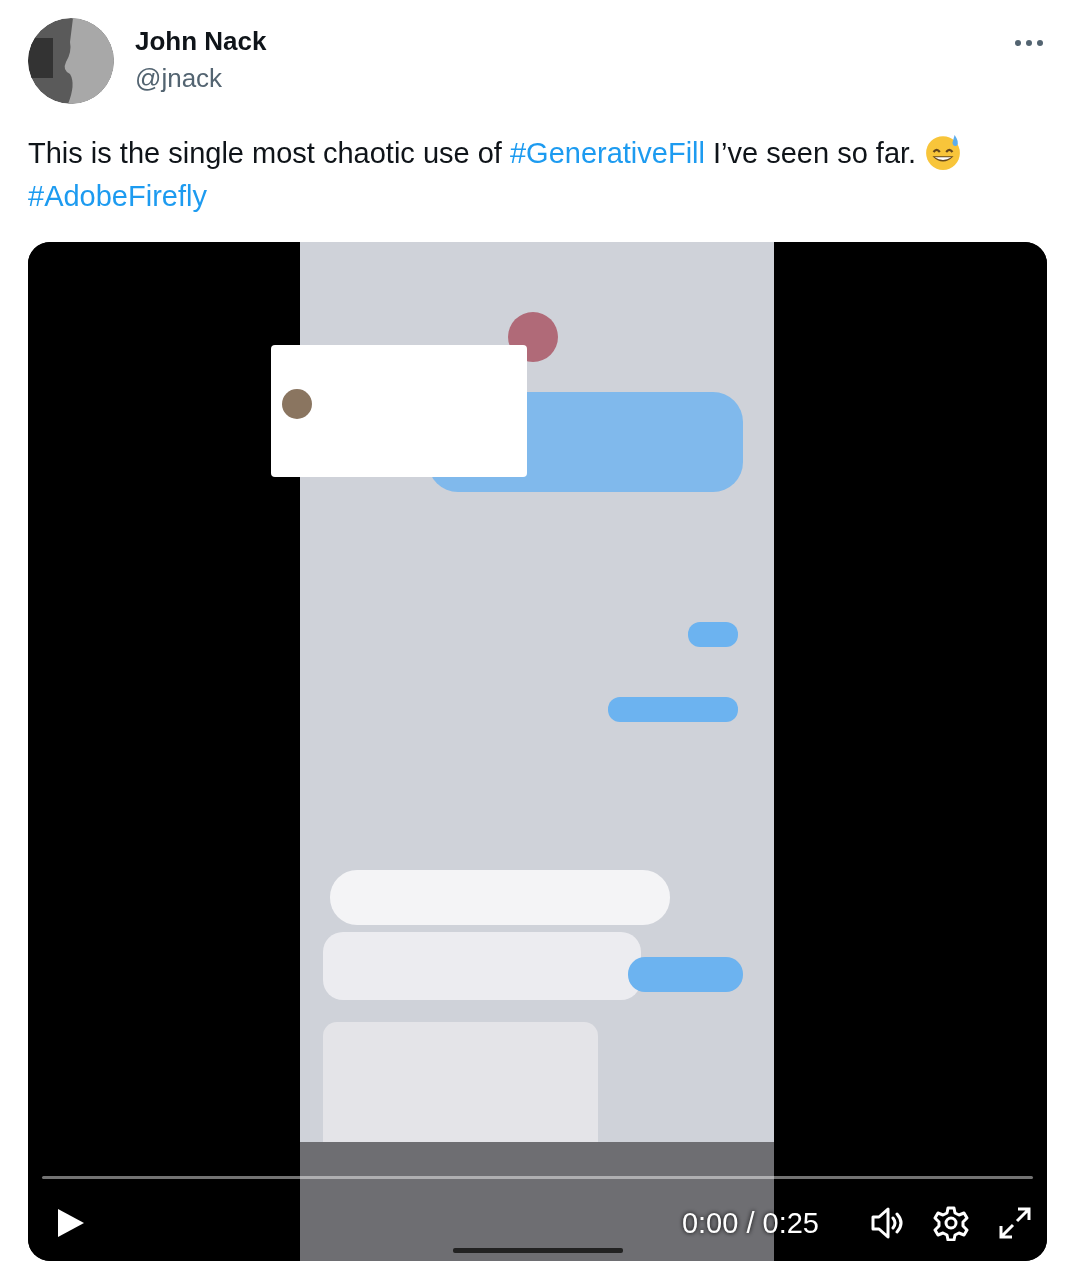 Image resolution: width=1074 pixels, height=1276 pixels. I want to click on more-icon, so click(1029, 43).